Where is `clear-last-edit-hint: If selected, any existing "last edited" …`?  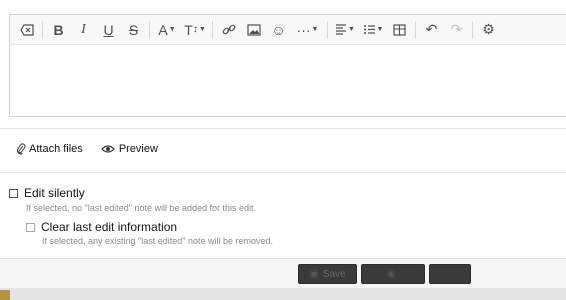 clear-last-edit-hint: If selected, any existing "last edited" … is located at coordinates (158, 241).